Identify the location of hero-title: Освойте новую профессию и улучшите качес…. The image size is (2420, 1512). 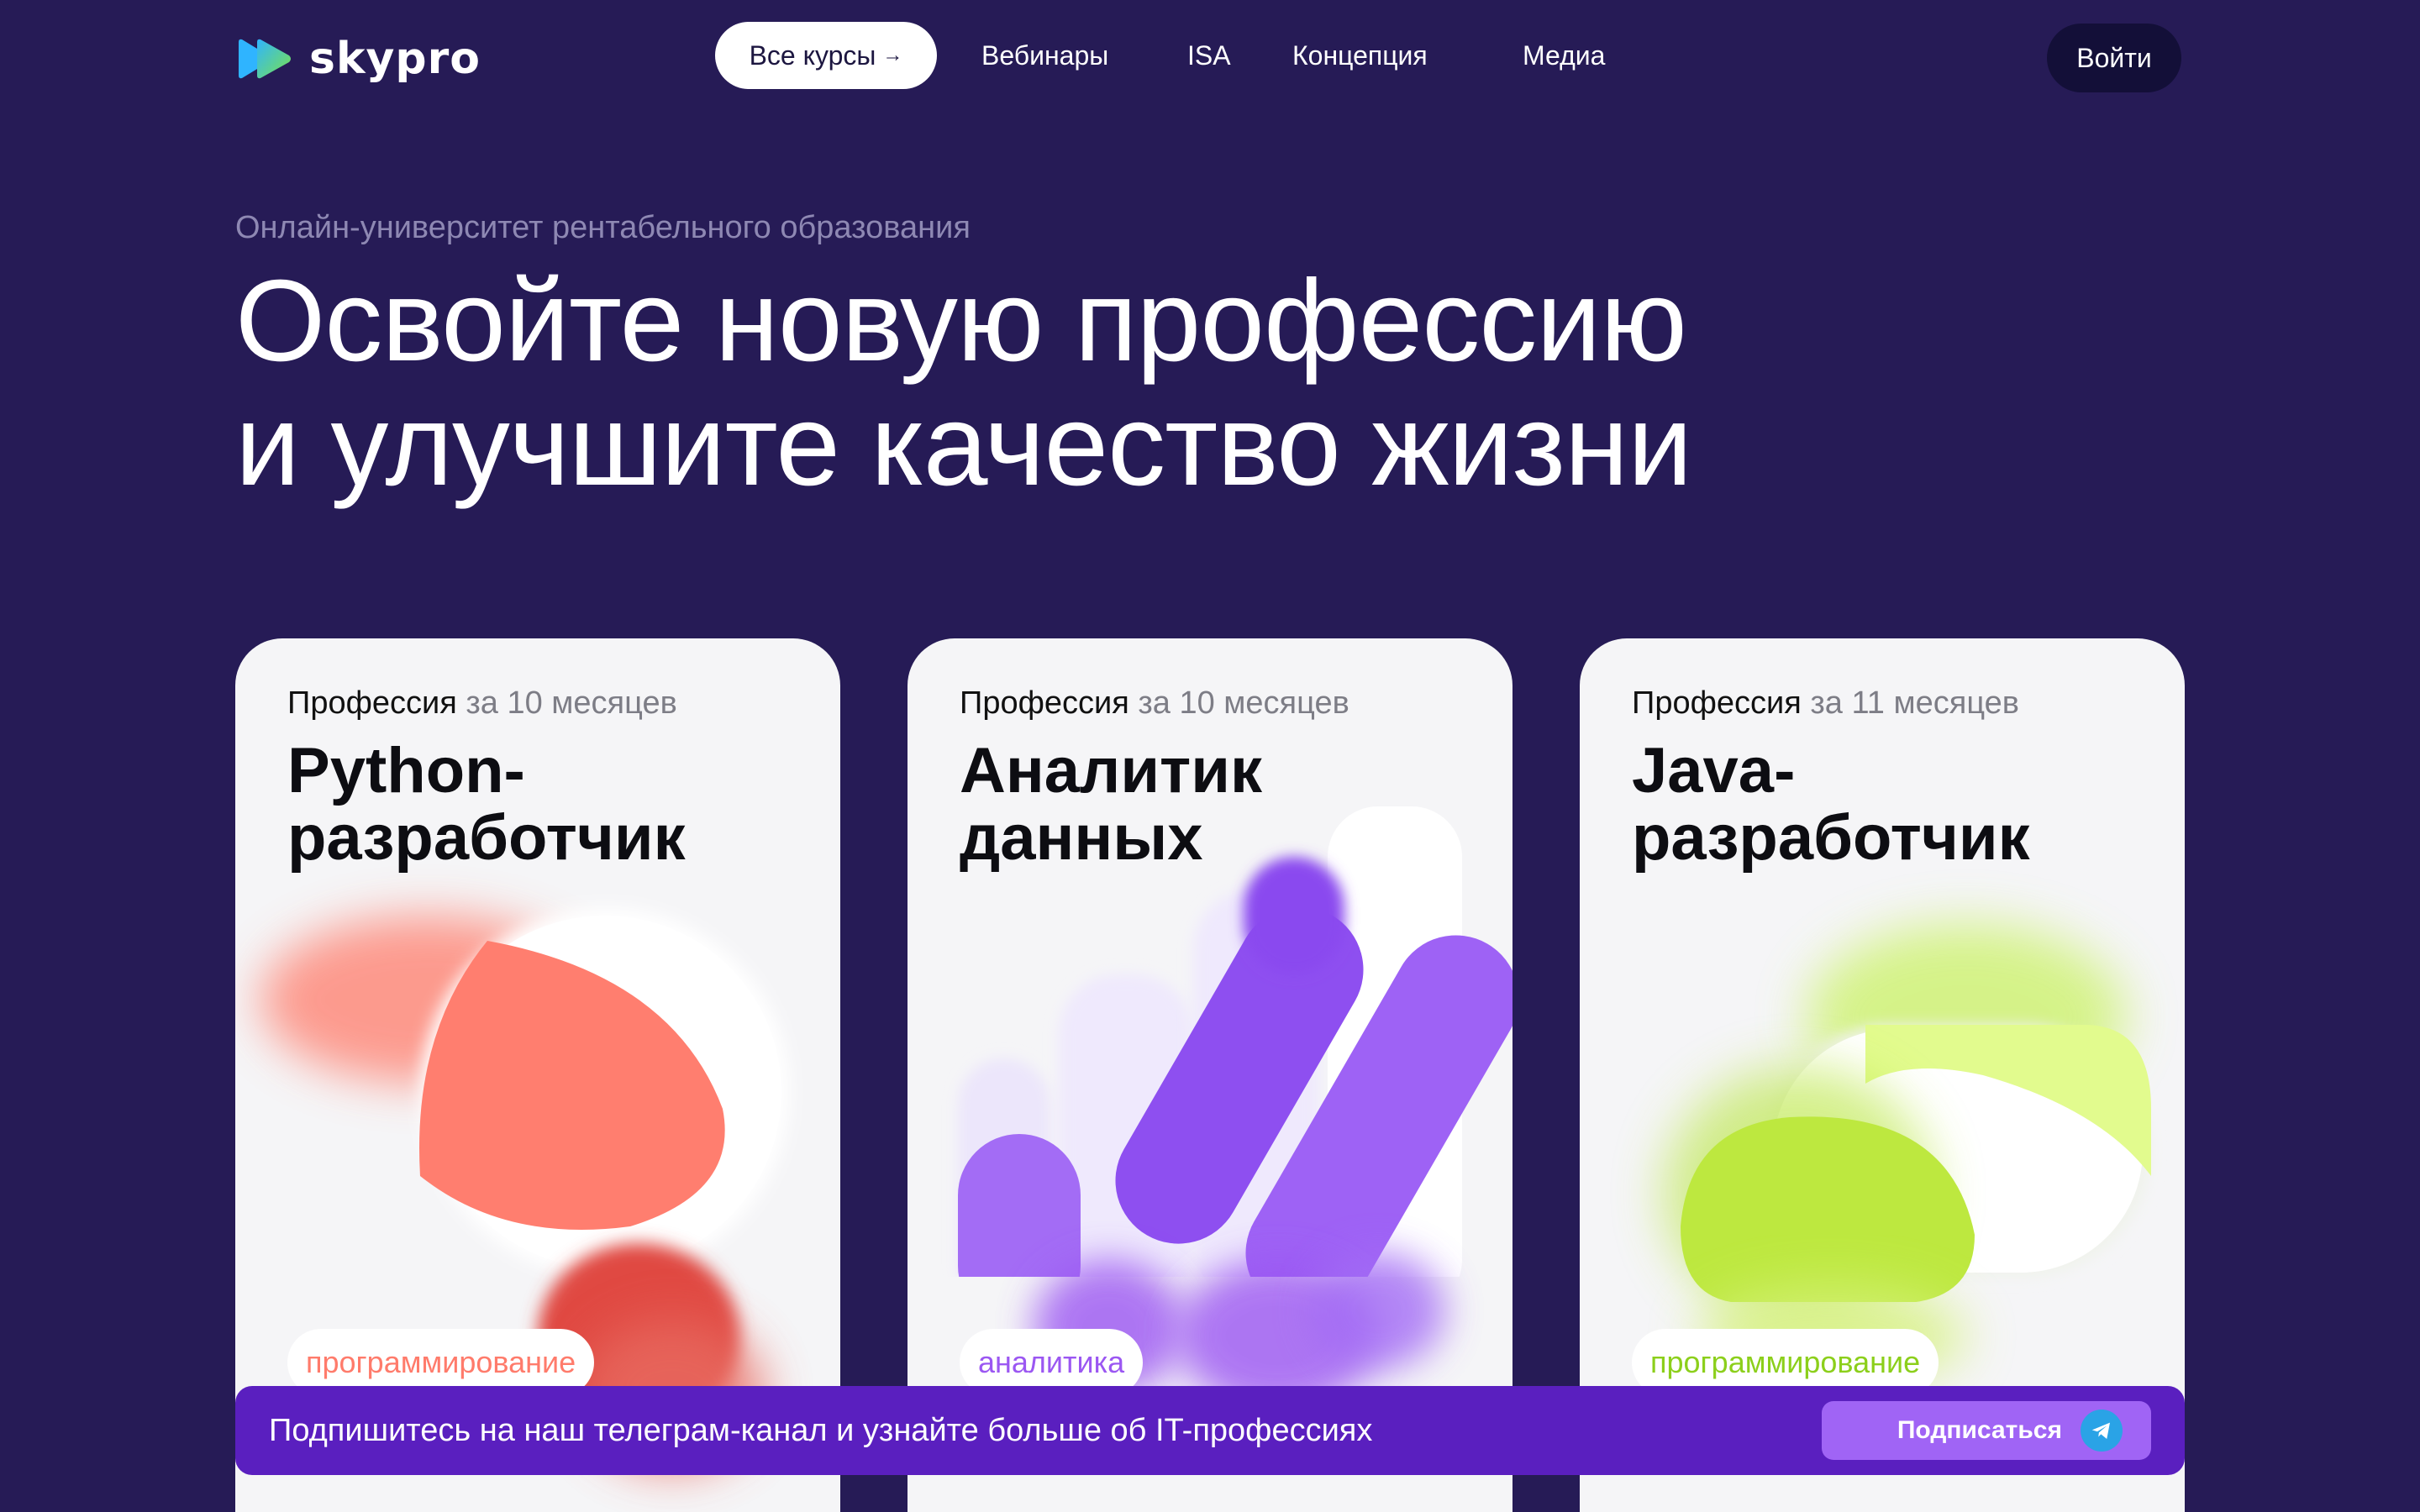
(1201, 383).